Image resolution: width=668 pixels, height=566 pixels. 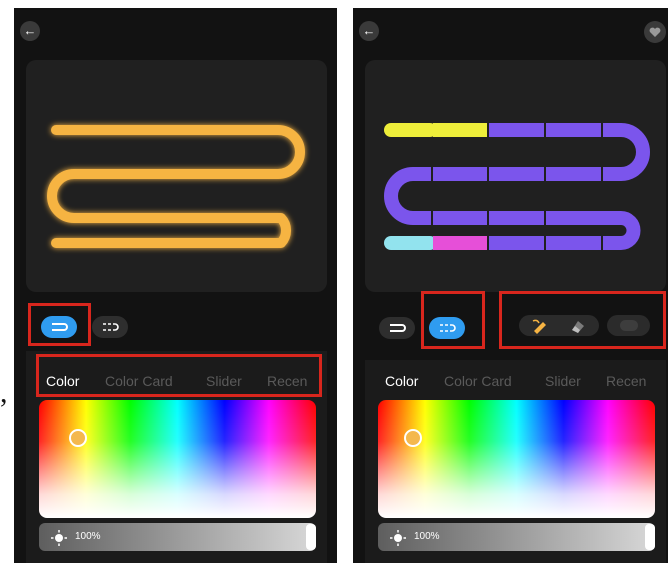 I want to click on tabs-highlight-box, so click(x=179, y=375).